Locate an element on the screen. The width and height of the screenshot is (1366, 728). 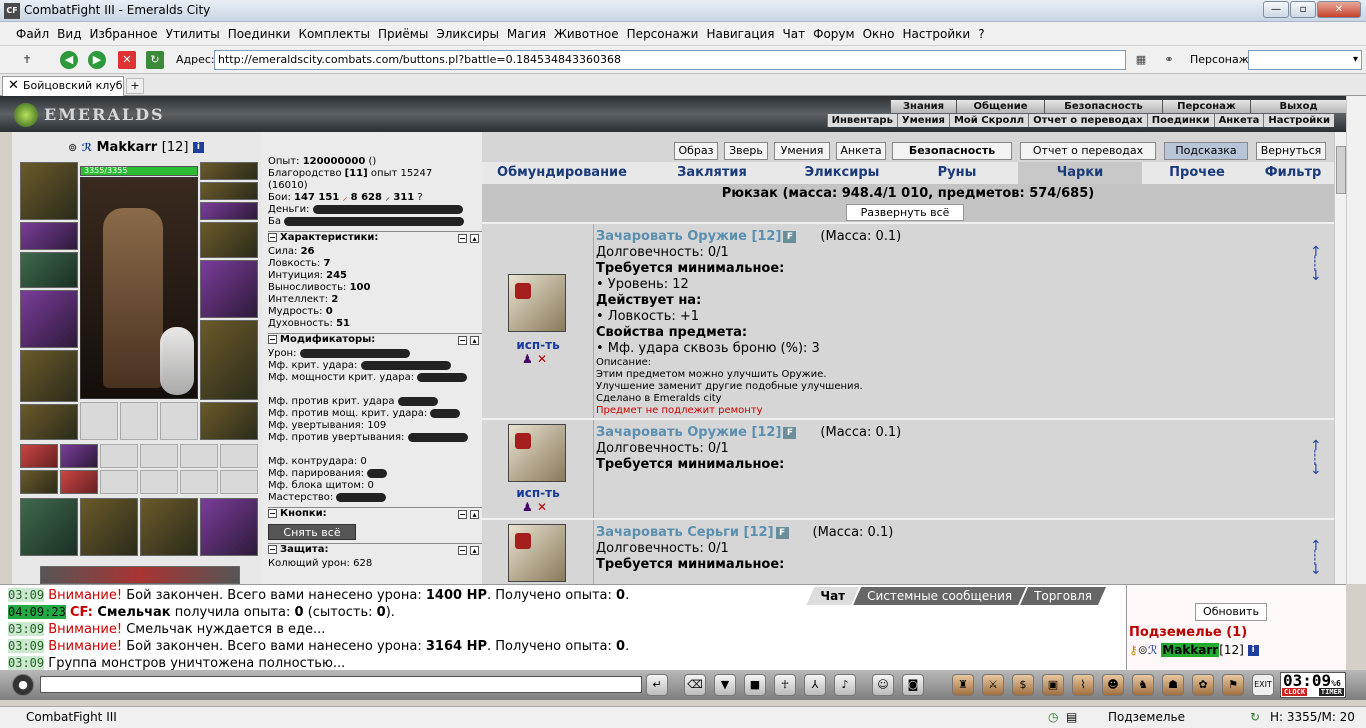
nav-character: Персонаж is located at coordinates (1206, 106).